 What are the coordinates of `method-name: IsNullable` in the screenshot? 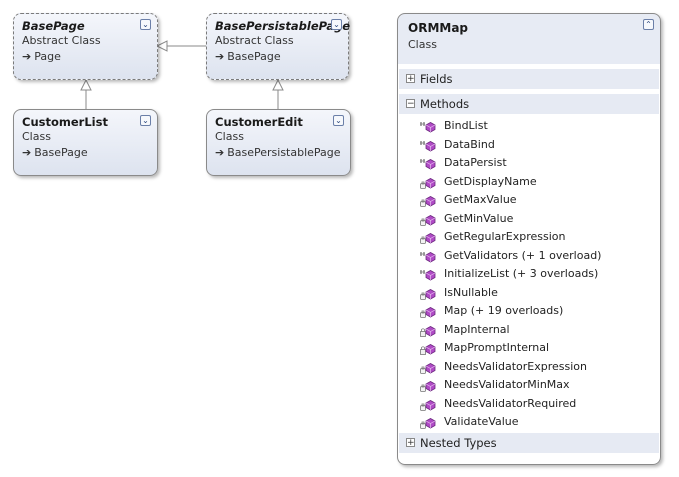 It's located at (471, 292).